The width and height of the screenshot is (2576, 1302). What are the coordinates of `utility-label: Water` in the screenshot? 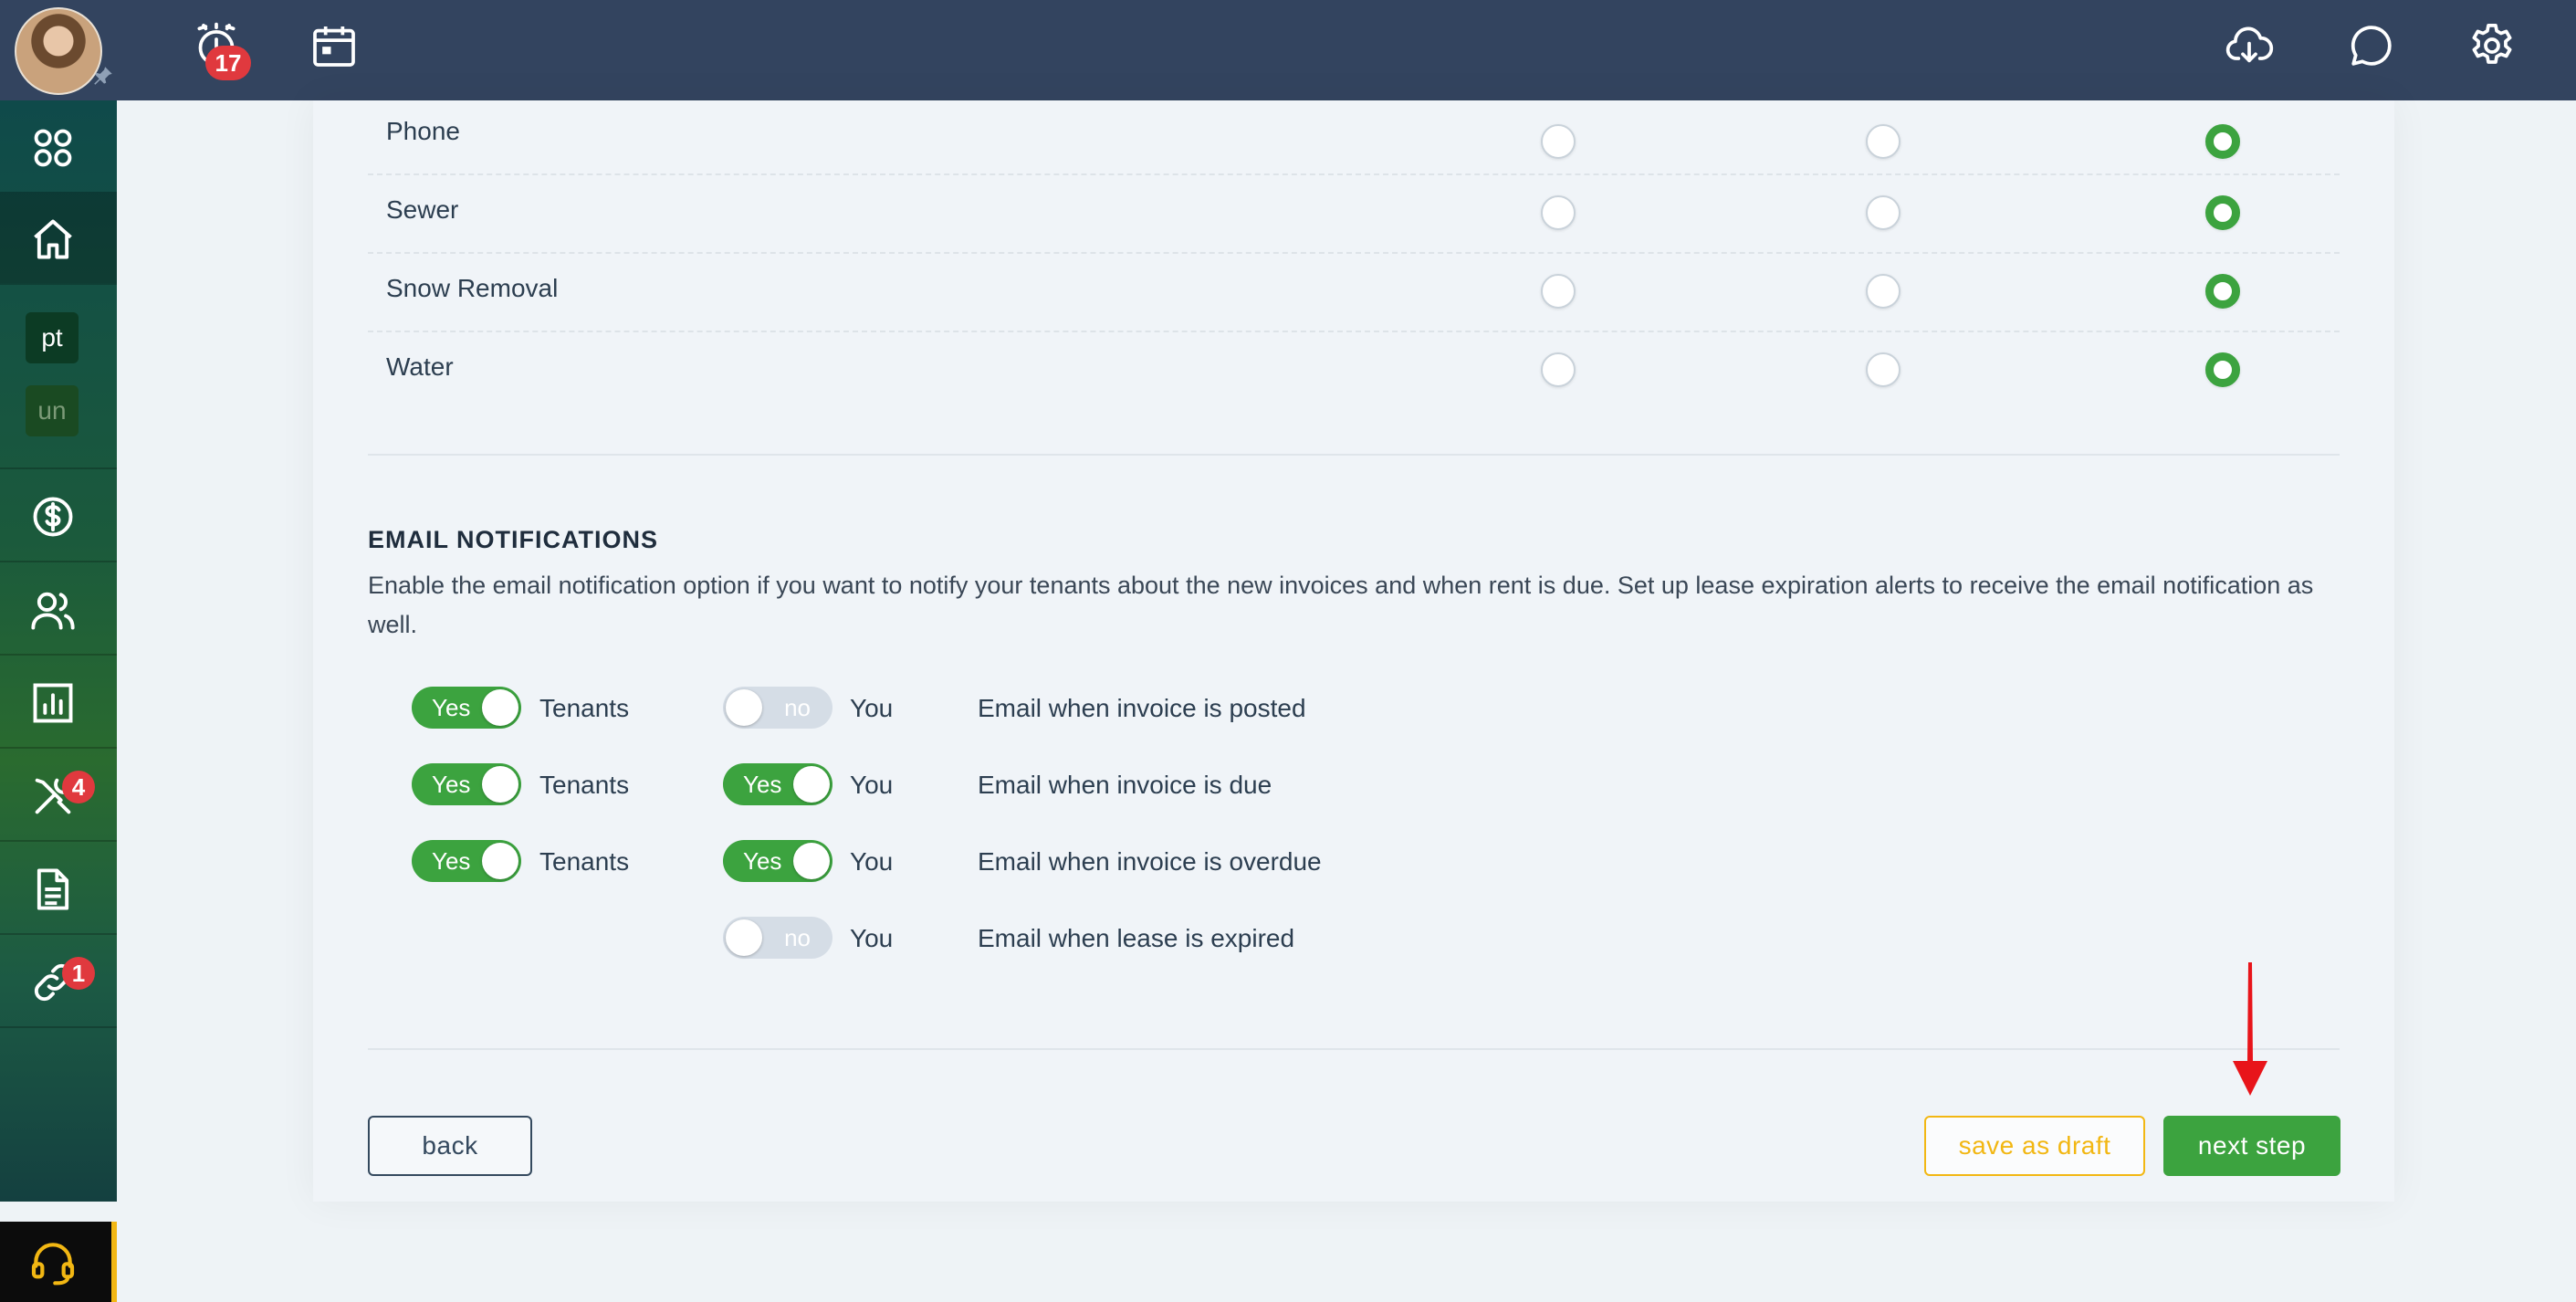 It's located at (420, 366).